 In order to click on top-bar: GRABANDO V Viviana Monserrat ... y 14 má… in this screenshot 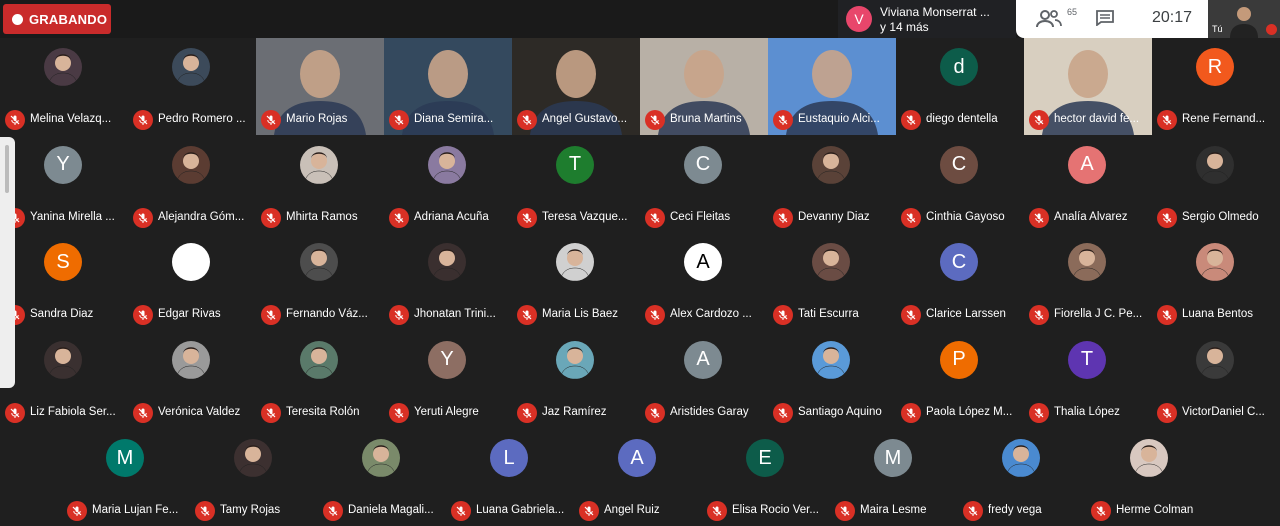, I will do `click(640, 19)`.